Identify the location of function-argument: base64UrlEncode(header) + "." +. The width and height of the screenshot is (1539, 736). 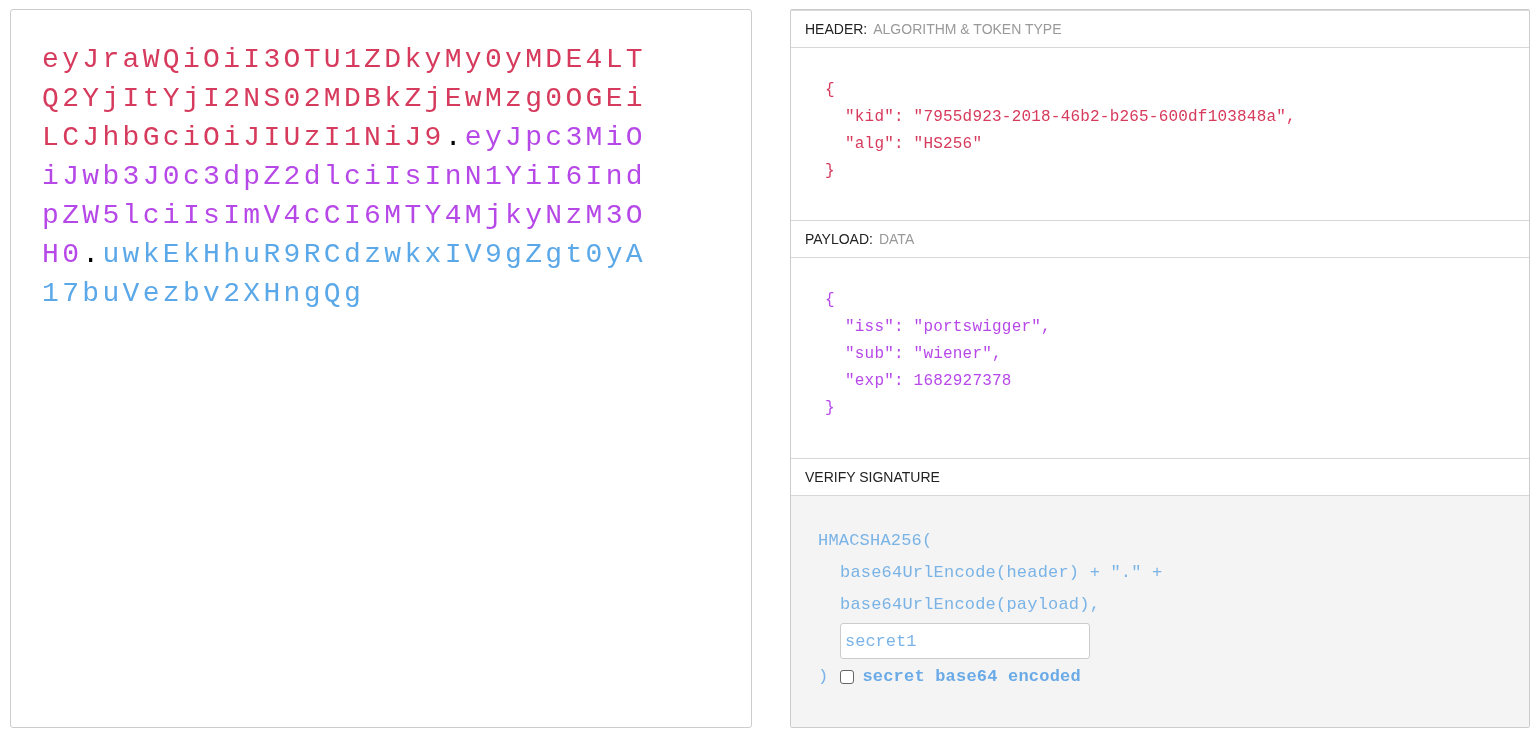
(1001, 573).